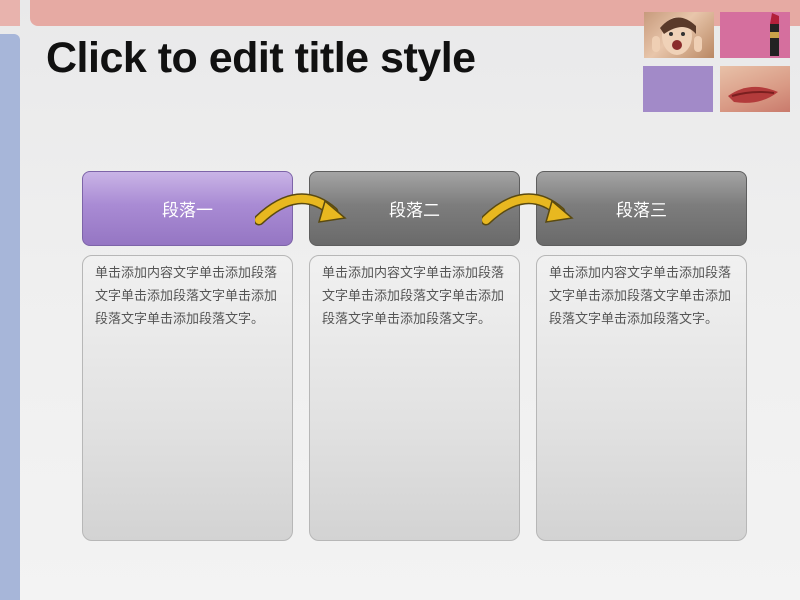  What do you see at coordinates (10, 317) in the screenshot?
I see `left-decorative-band` at bounding box center [10, 317].